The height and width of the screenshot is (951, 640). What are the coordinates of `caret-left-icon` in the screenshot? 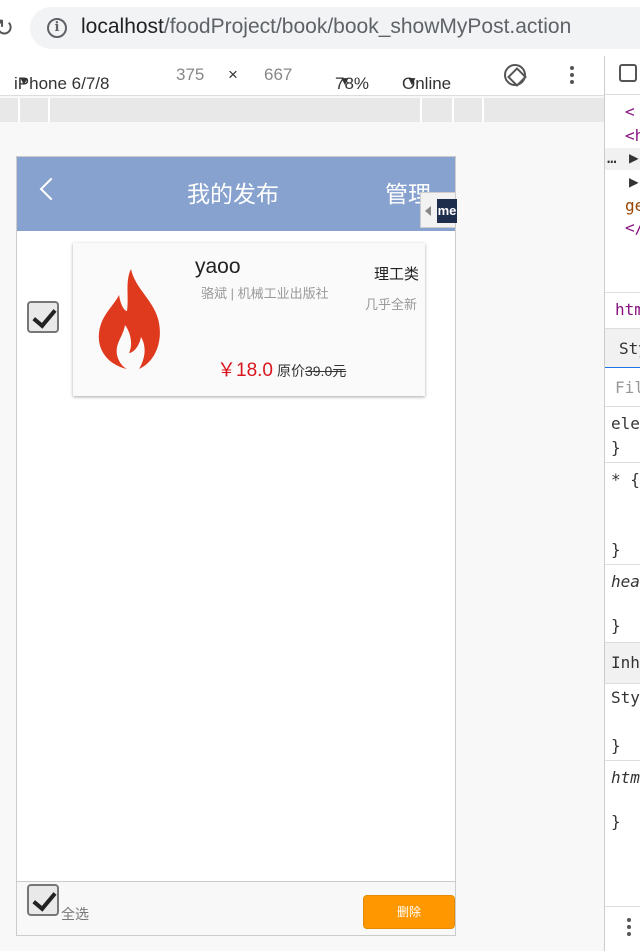 It's located at (428, 211).